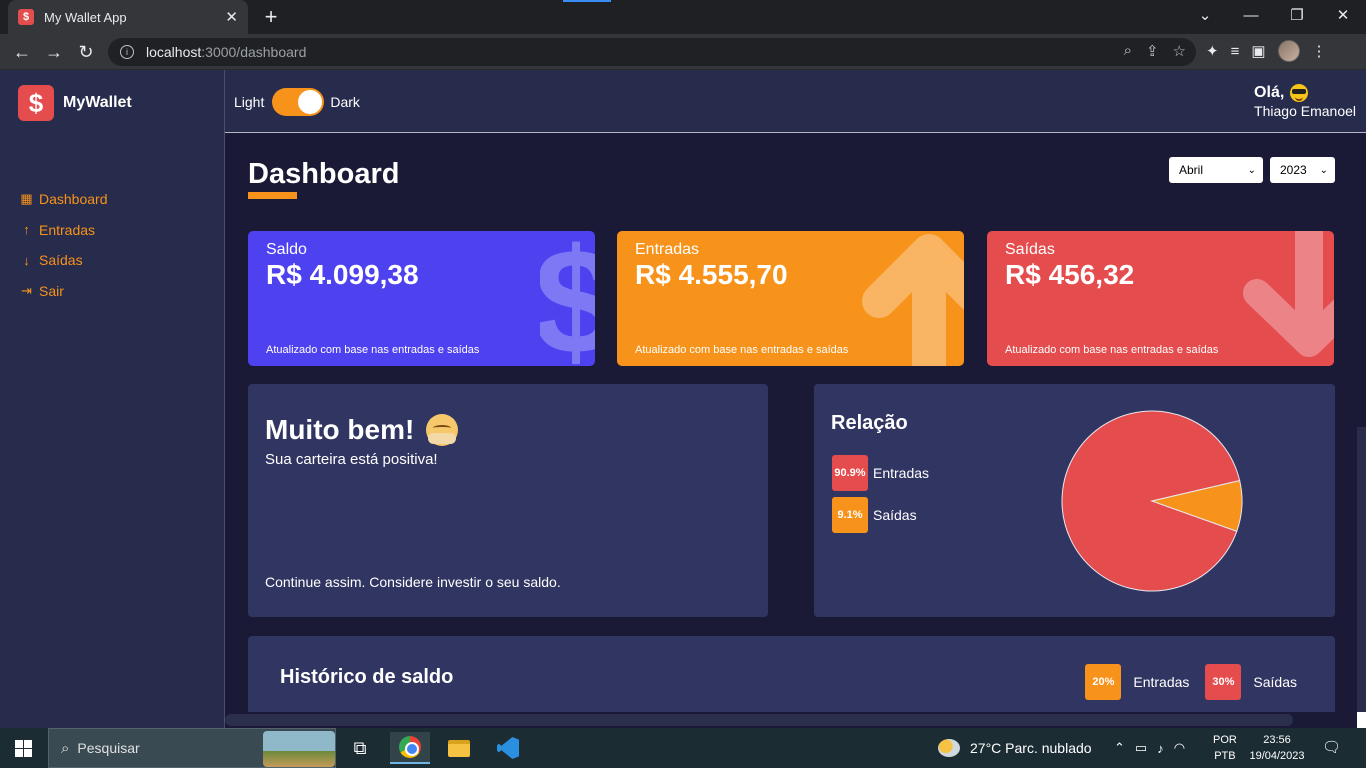  Describe the element at coordinates (1179, 51) in the screenshot. I see `bookmark-star-icon: ☆` at that location.